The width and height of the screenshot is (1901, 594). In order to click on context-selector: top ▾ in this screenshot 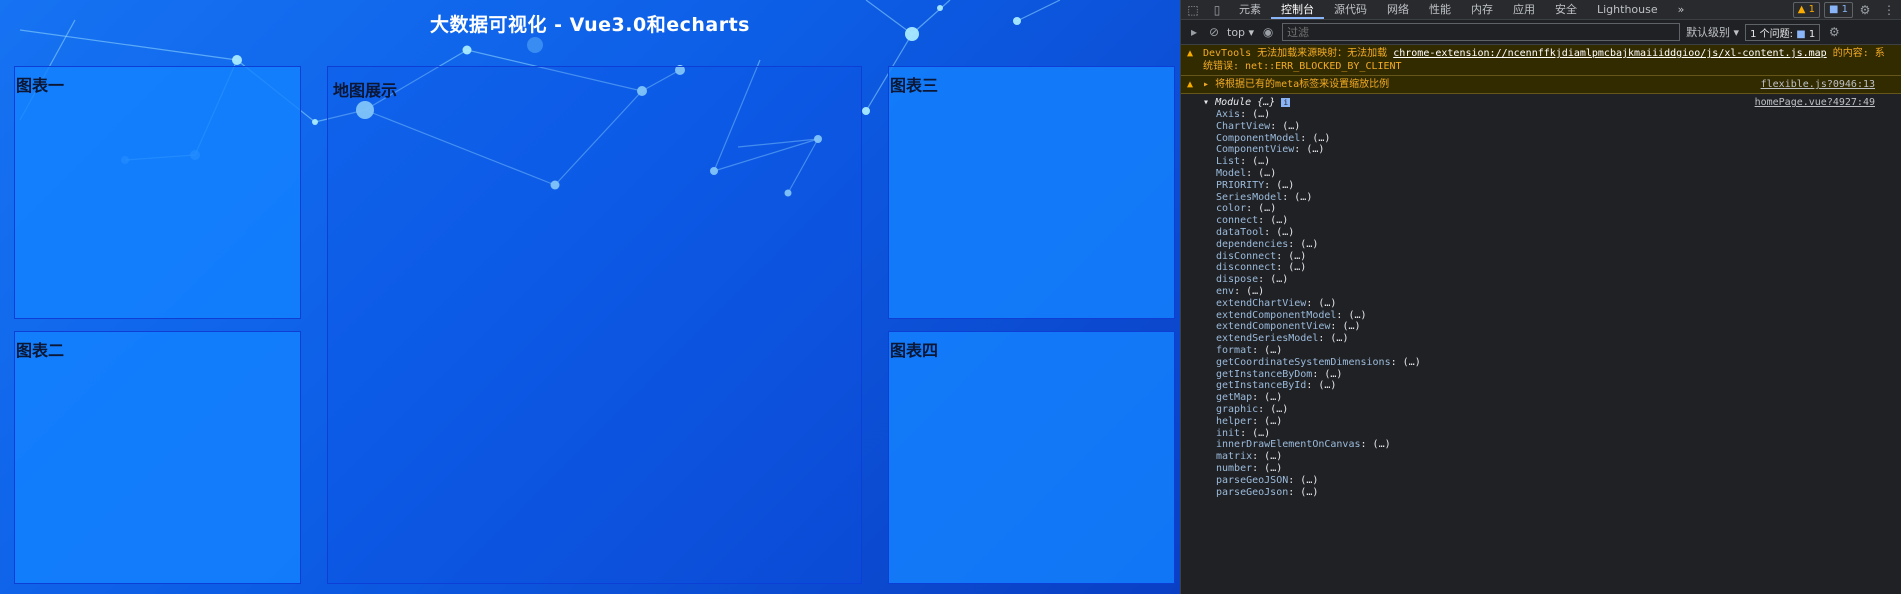, I will do `click(1240, 32)`.